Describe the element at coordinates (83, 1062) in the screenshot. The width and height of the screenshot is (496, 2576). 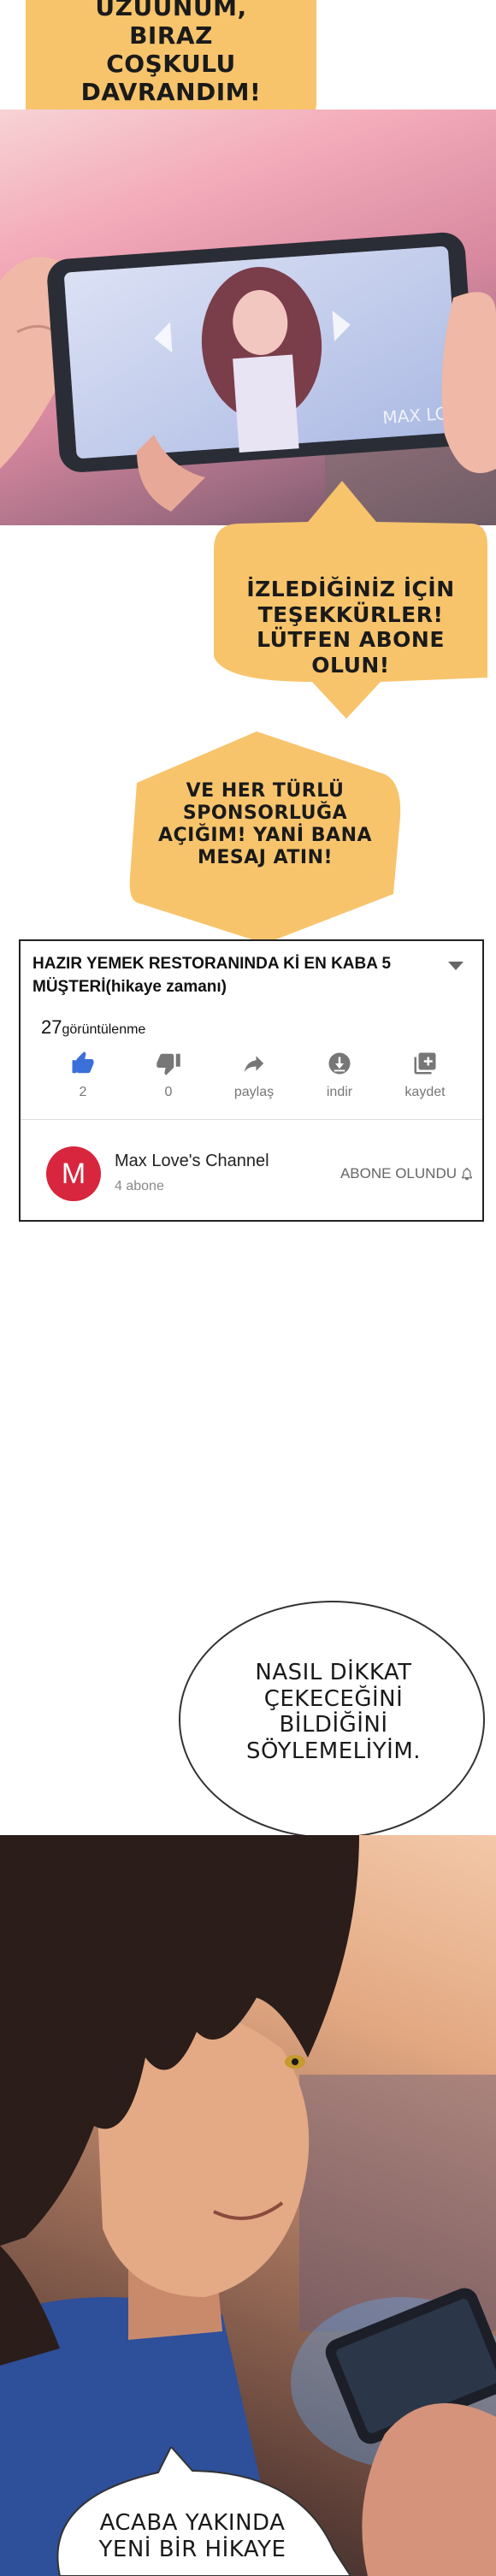
I see `thumbs-up-icon` at that location.